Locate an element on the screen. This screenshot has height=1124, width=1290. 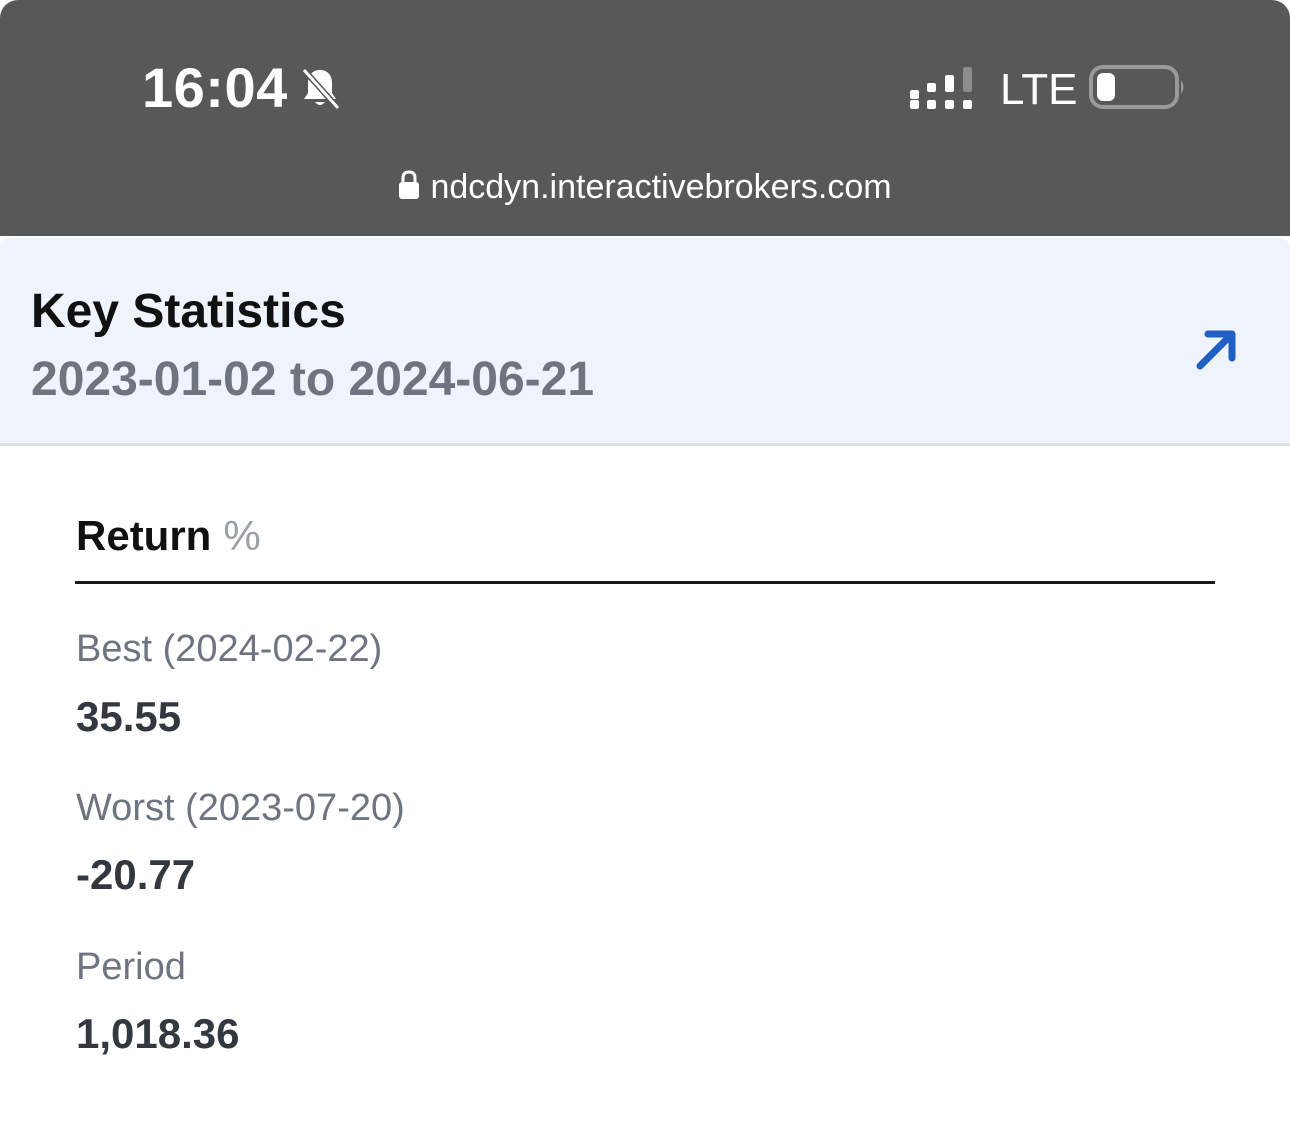
section-title: Return is located at coordinates (144, 535).